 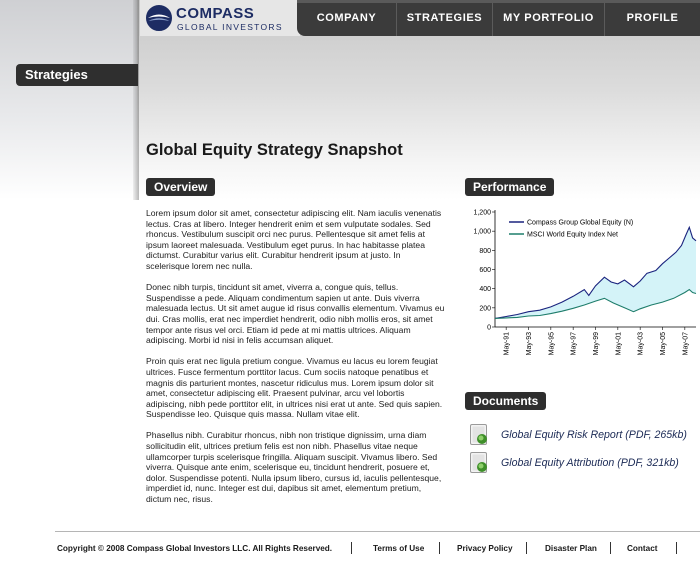 I want to click on chart-x-tick-label: May-91, so click(x=507, y=343).